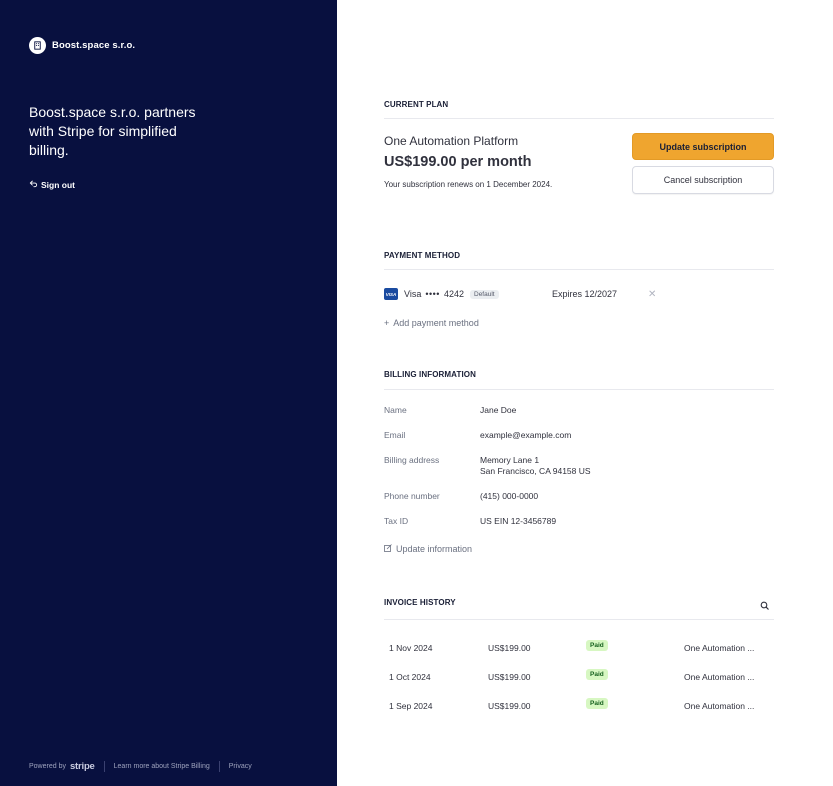 The height and width of the screenshot is (786, 833). What do you see at coordinates (391, 294) in the screenshot?
I see `visa-icon: VISA` at bounding box center [391, 294].